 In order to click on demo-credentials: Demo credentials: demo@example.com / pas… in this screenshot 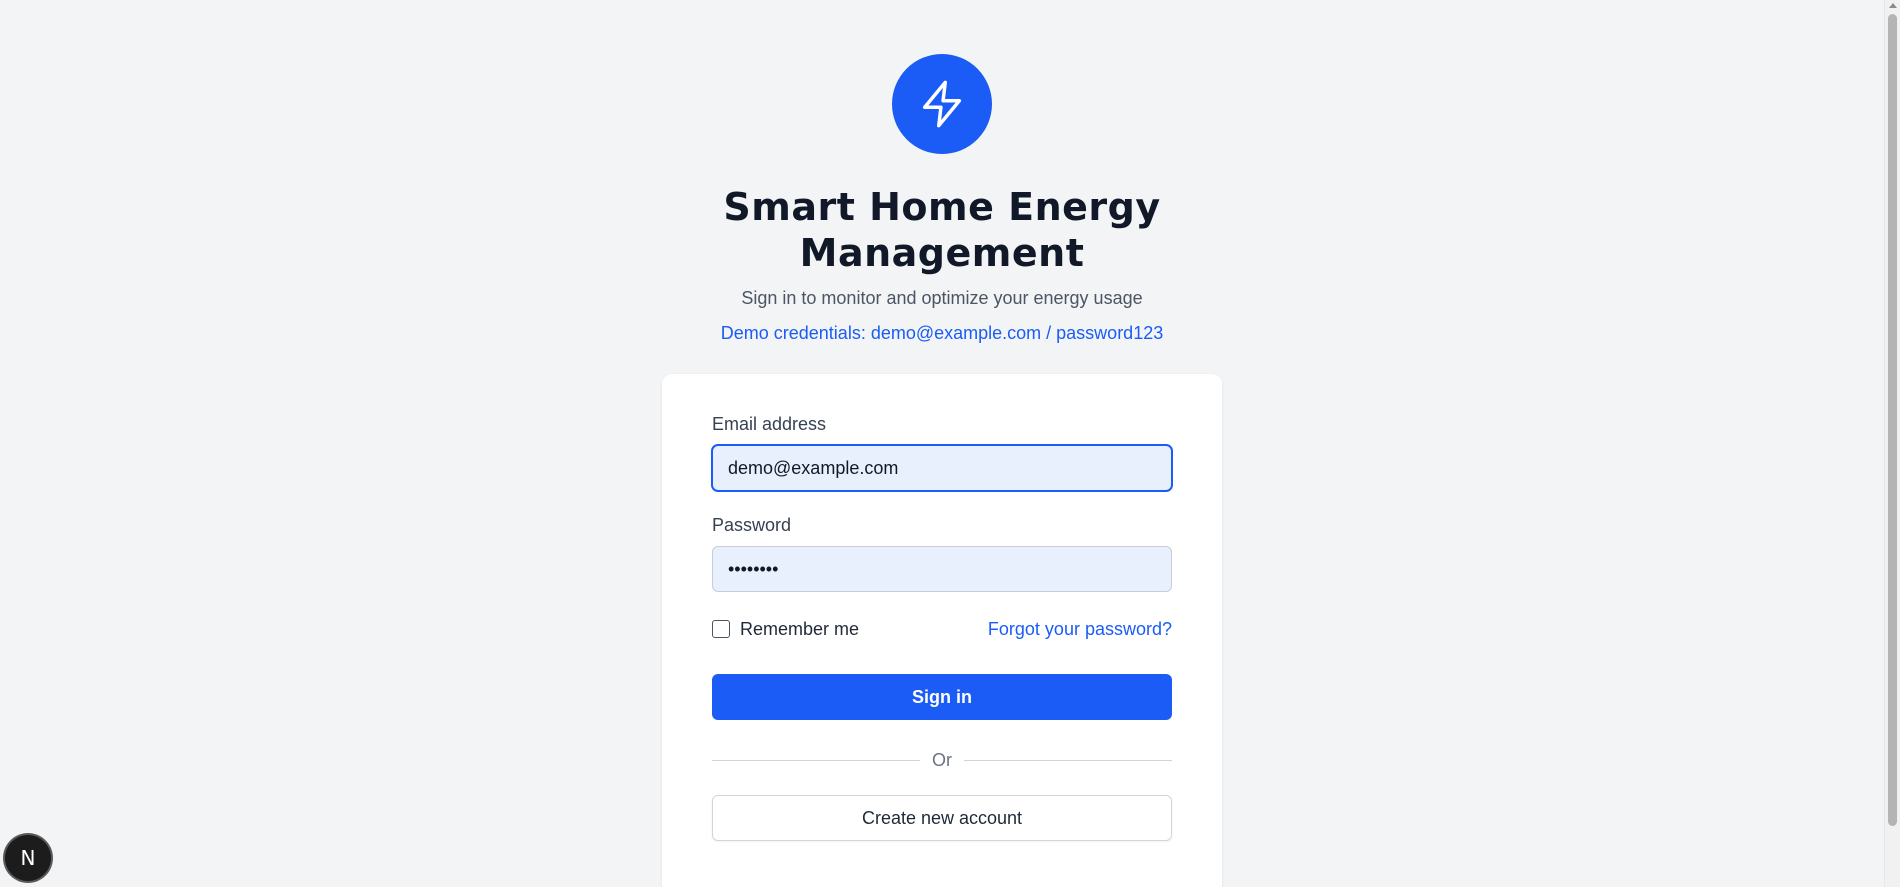, I will do `click(942, 333)`.